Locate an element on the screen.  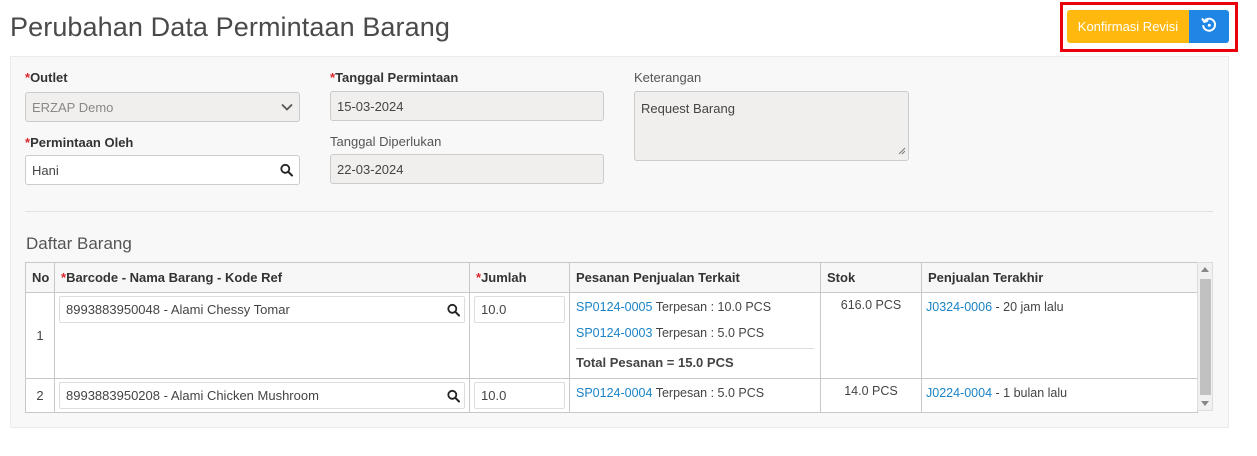
resize-handle-icon is located at coordinates (902, 150).